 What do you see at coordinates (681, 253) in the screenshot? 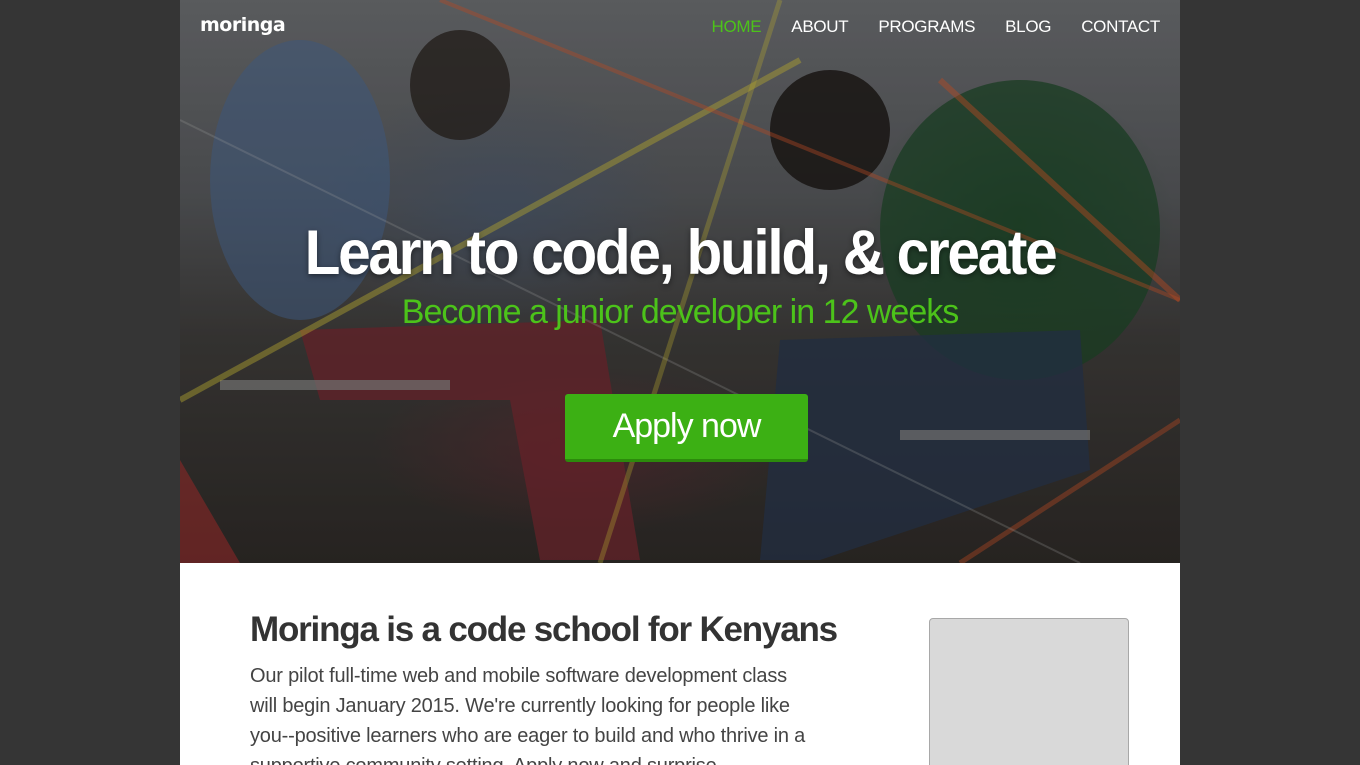
I see `hero-headline: Learn to code, build, & create` at bounding box center [681, 253].